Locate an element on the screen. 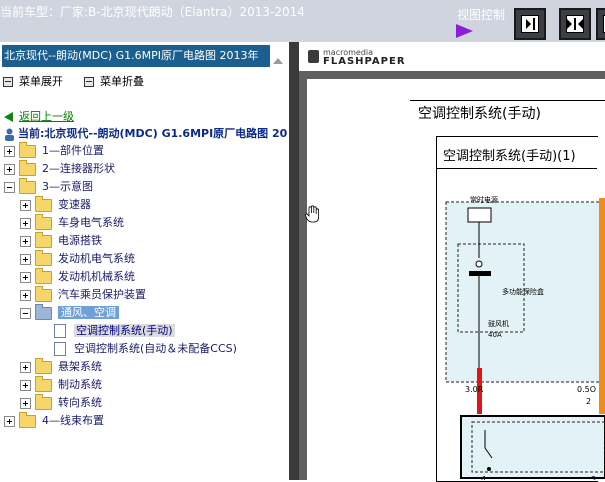 Image resolution: width=605 pixels, height=482 pixels. orange-wire is located at coordinates (602, 306).